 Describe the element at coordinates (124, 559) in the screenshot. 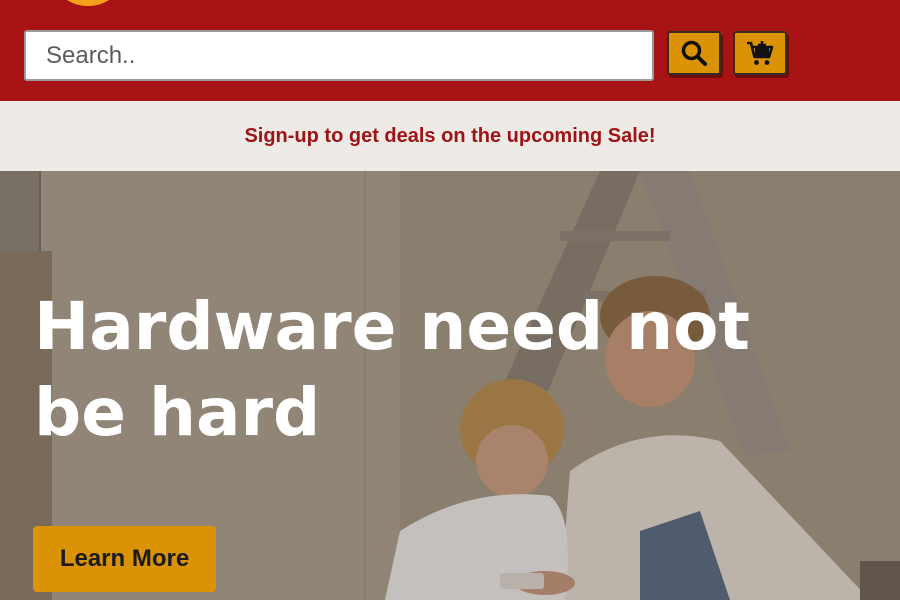

I see `learn-more-button: Learn More` at that location.